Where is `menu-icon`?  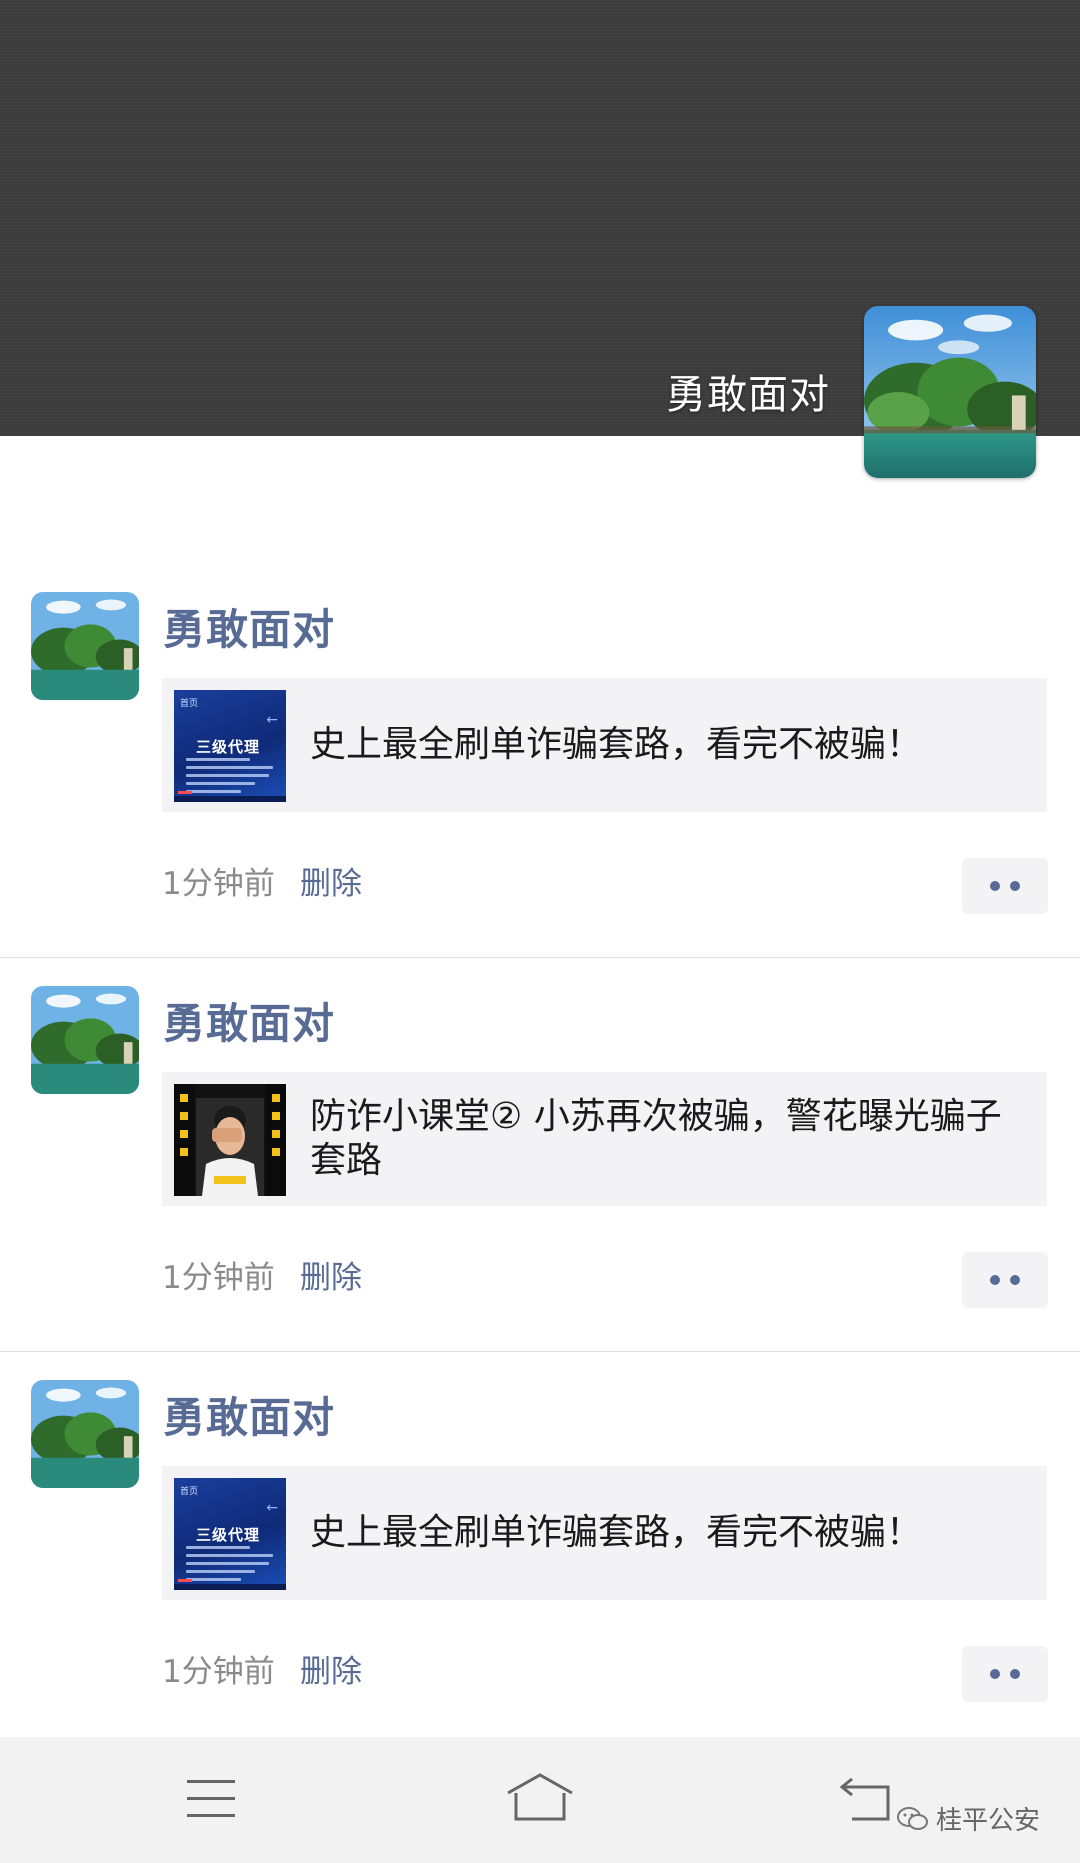
menu-icon is located at coordinates (211, 1799).